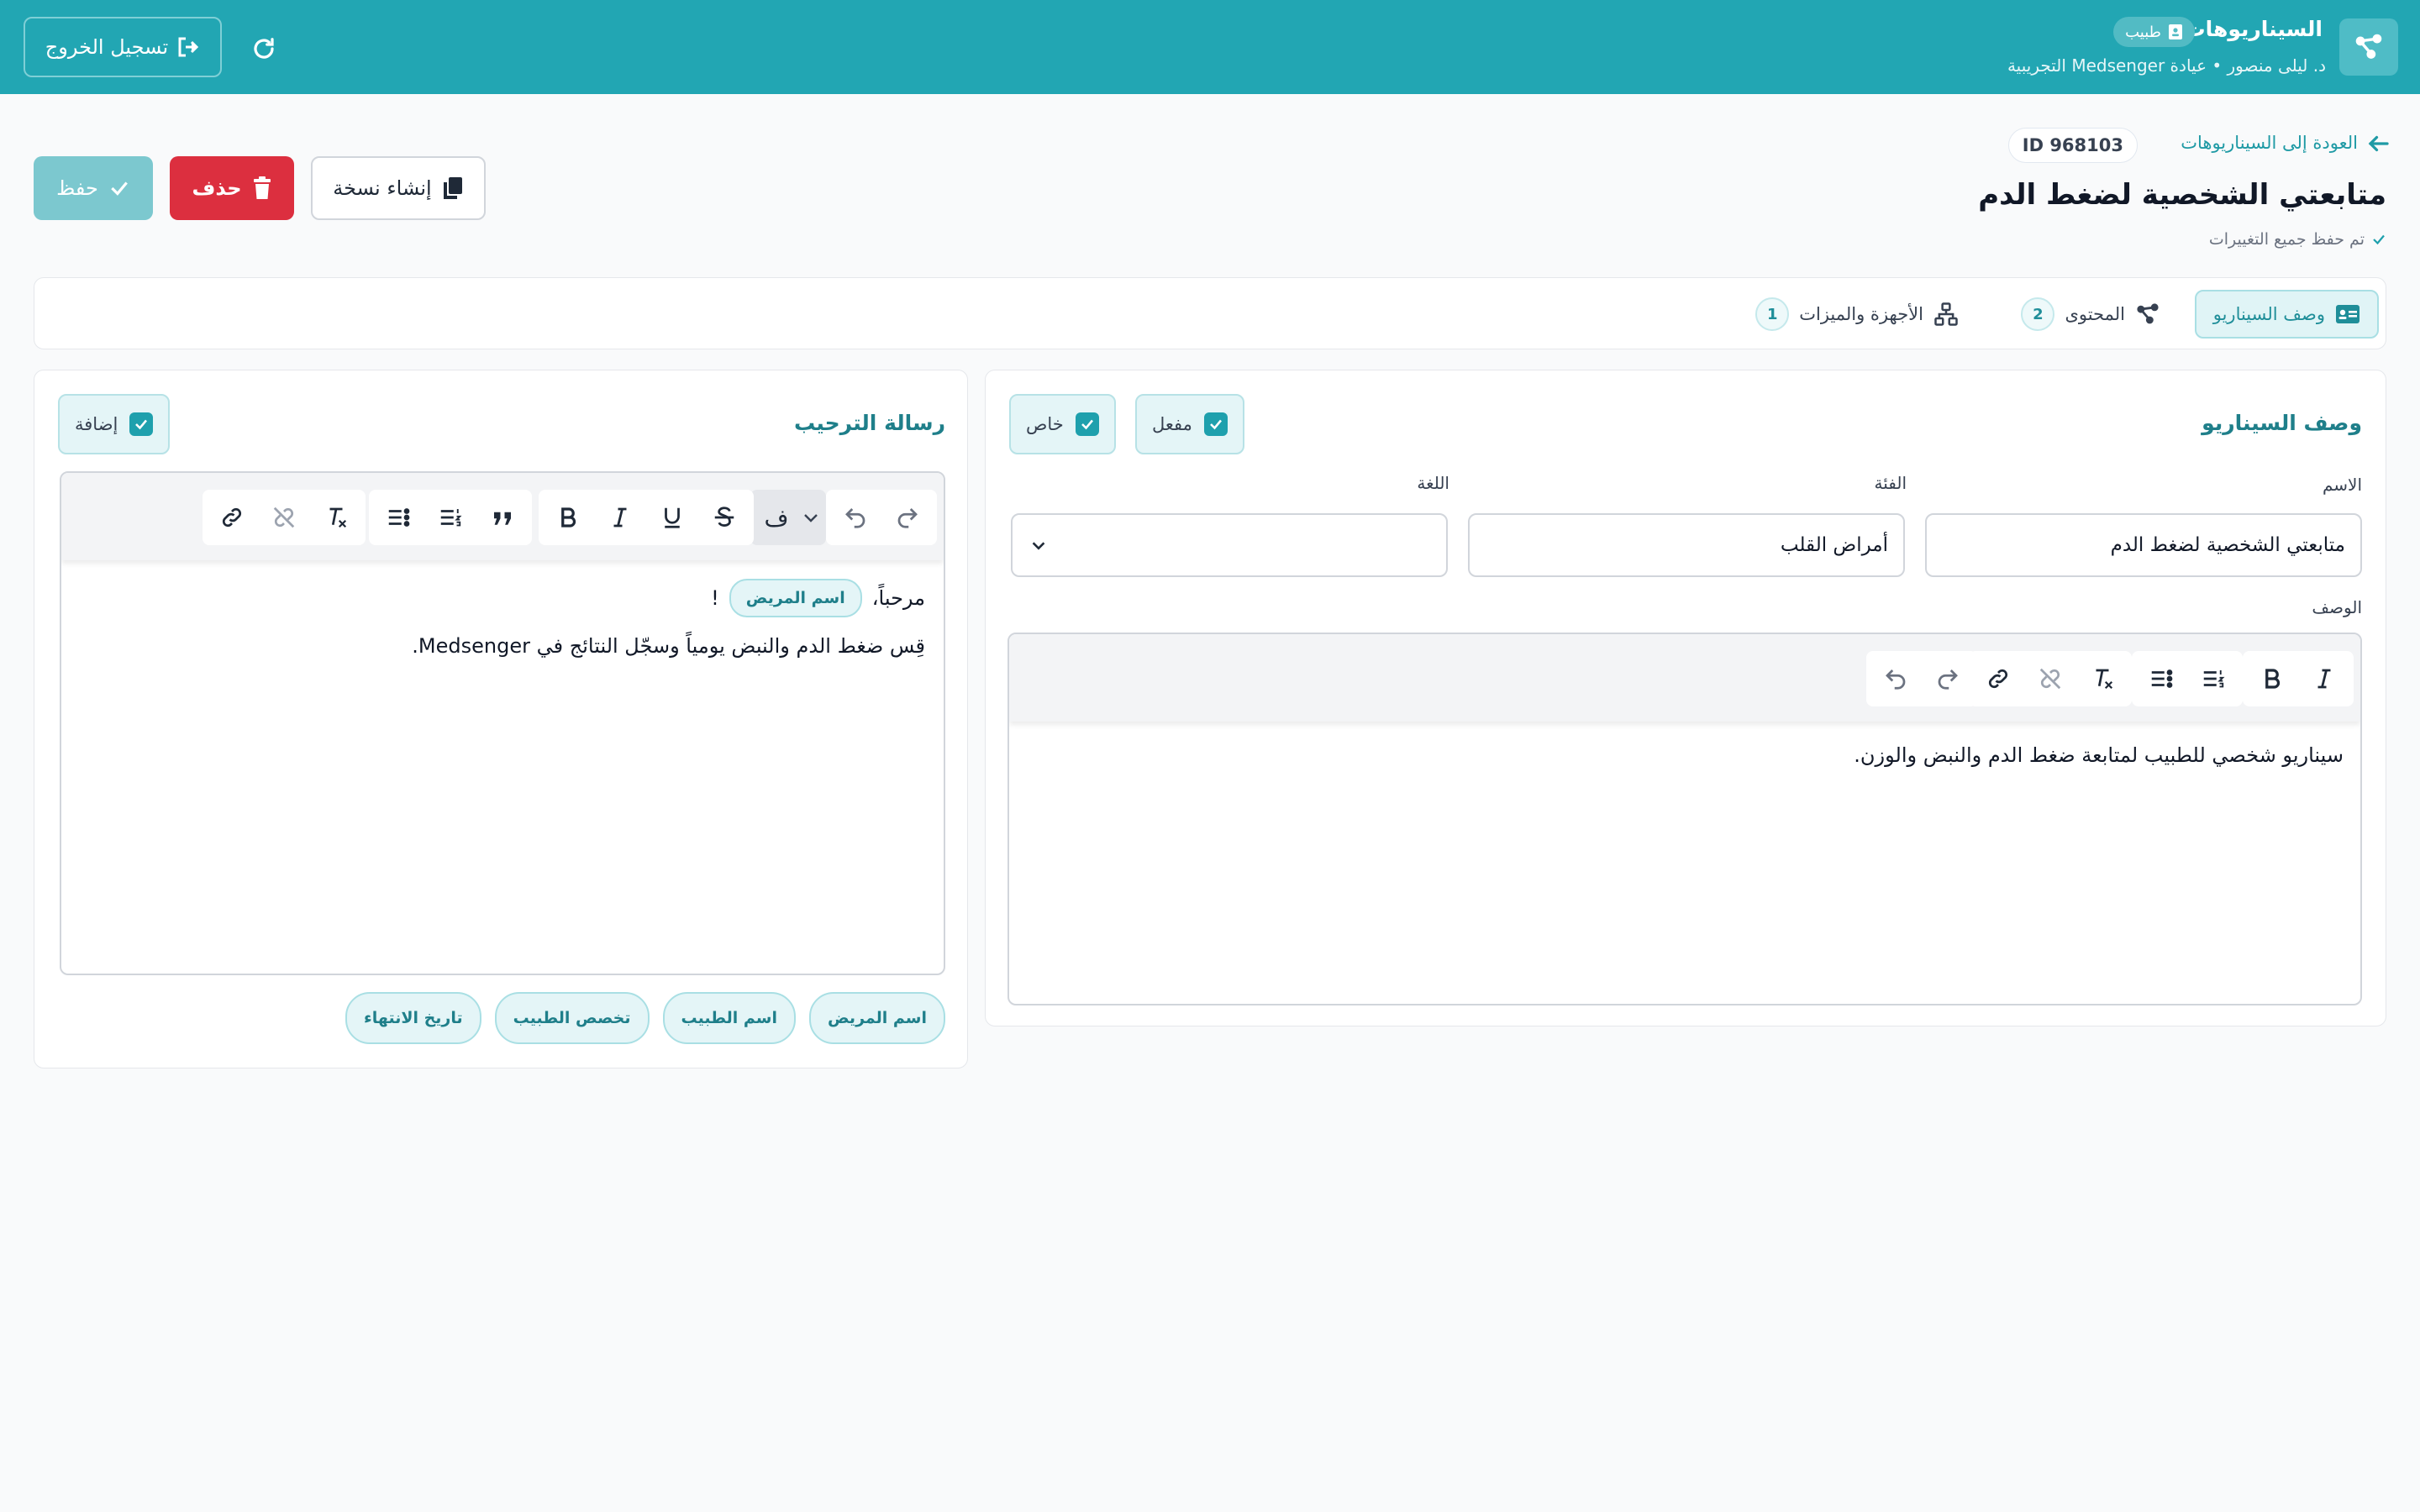  Describe the element at coordinates (2143, 32) in the screenshot. I see `role-badge-label: طبيب` at that location.